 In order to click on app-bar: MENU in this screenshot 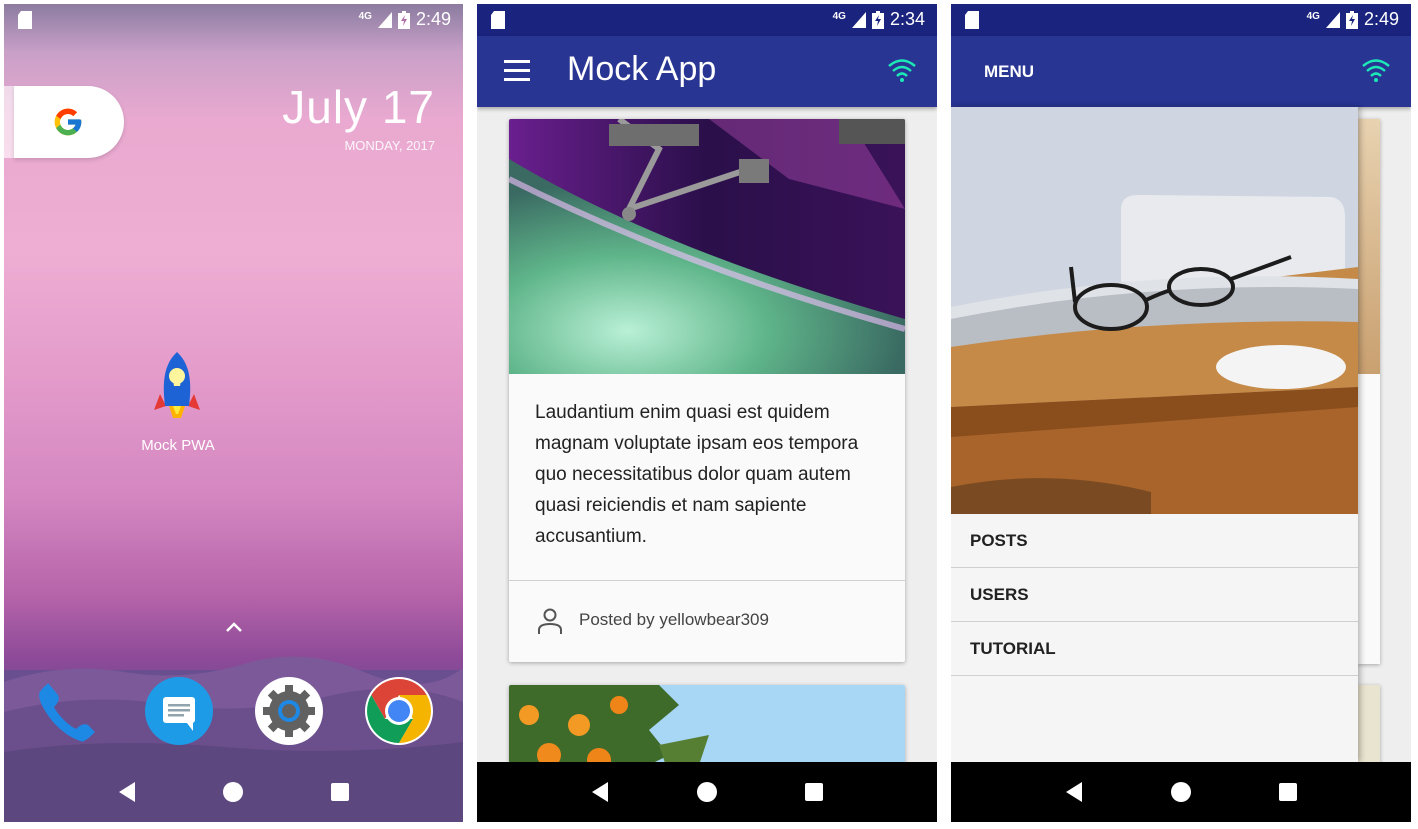, I will do `click(1181, 71)`.